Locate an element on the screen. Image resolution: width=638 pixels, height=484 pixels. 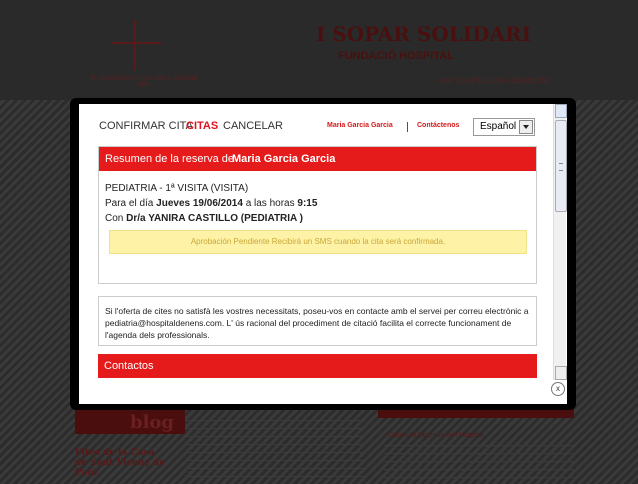
nav-confirmar-cita: CONFIRMAR CITA is located at coordinates (146, 126).